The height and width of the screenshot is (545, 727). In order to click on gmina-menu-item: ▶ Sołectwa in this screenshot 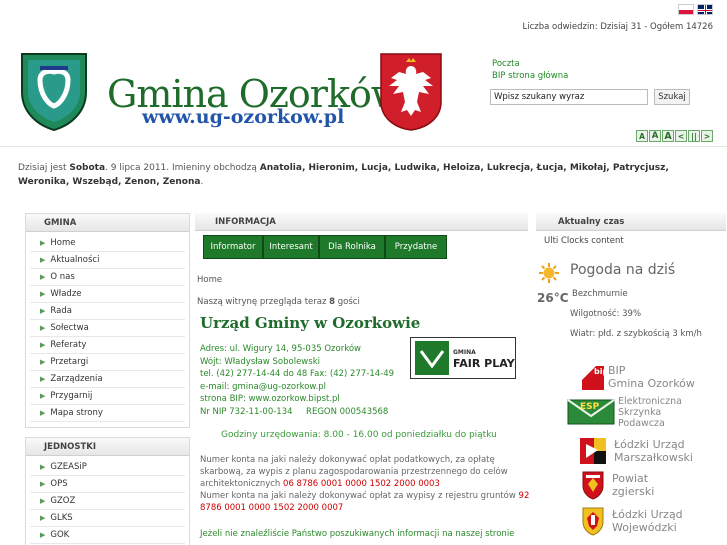, I will do `click(107, 328)`.